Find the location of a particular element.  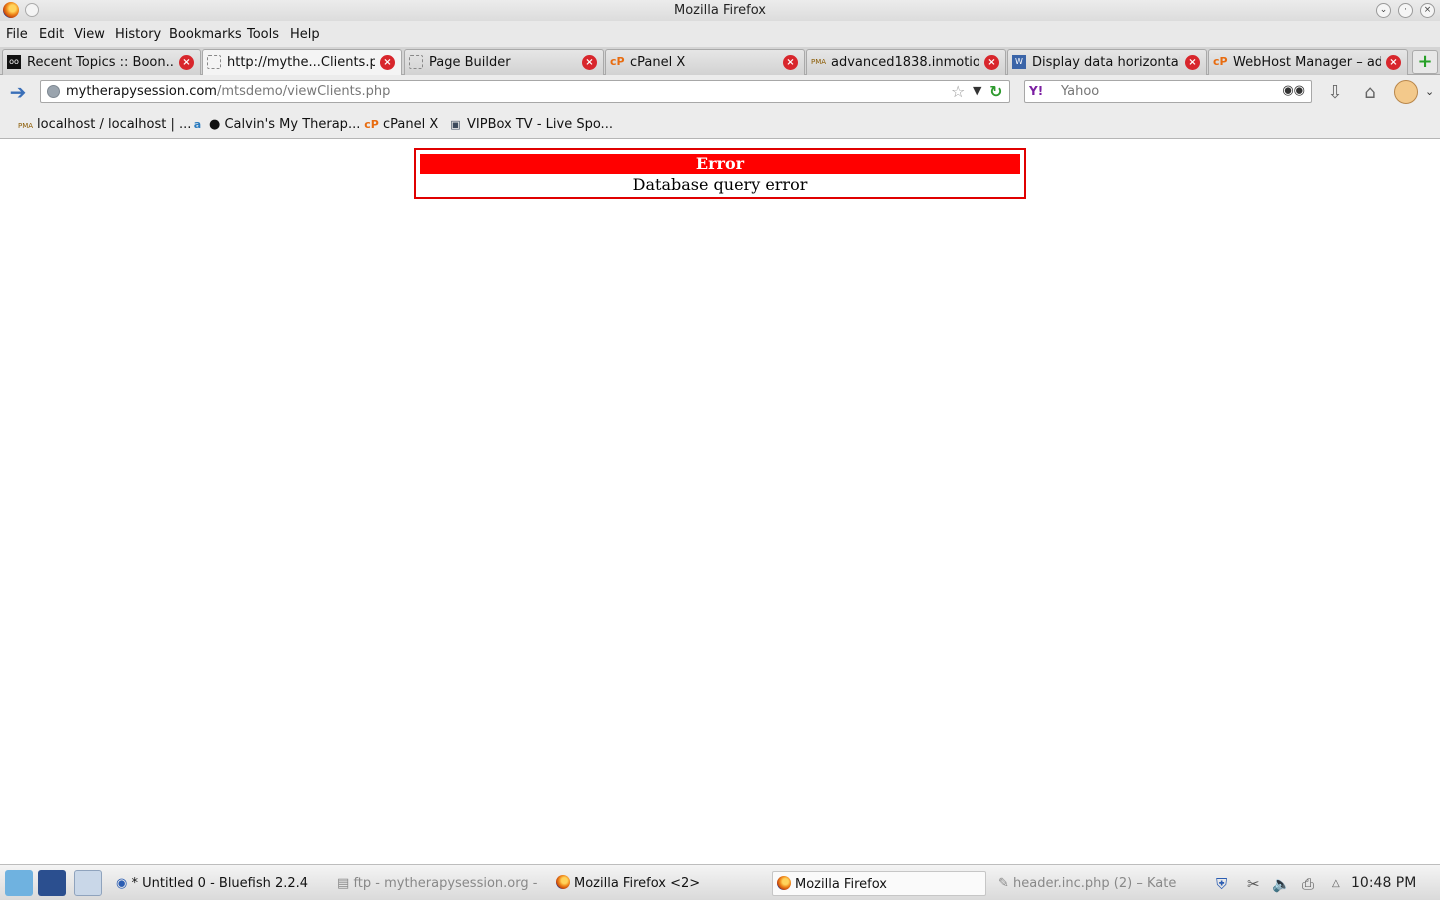

start-menu-icon is located at coordinates (19, 883).